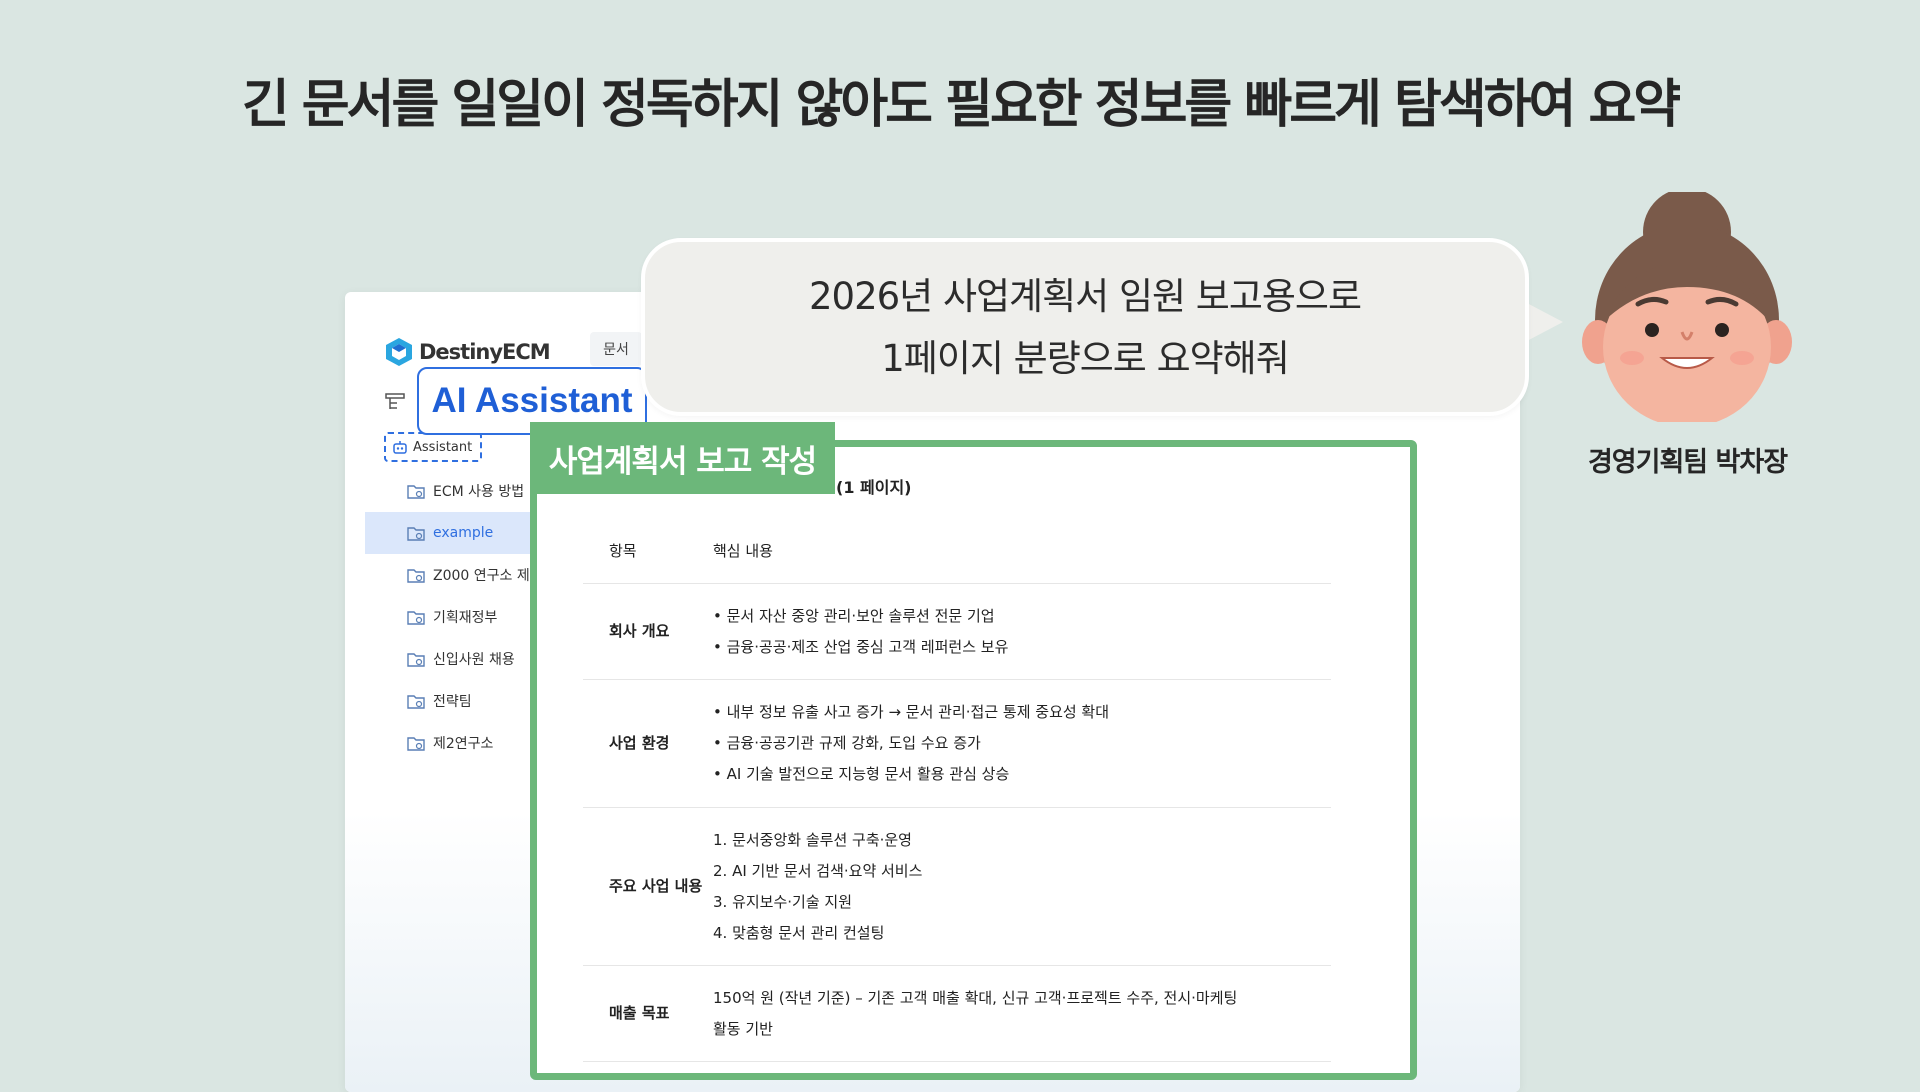 The image size is (1920, 1092). I want to click on sidebar-item-label: 신입사원 채용, so click(474, 660).